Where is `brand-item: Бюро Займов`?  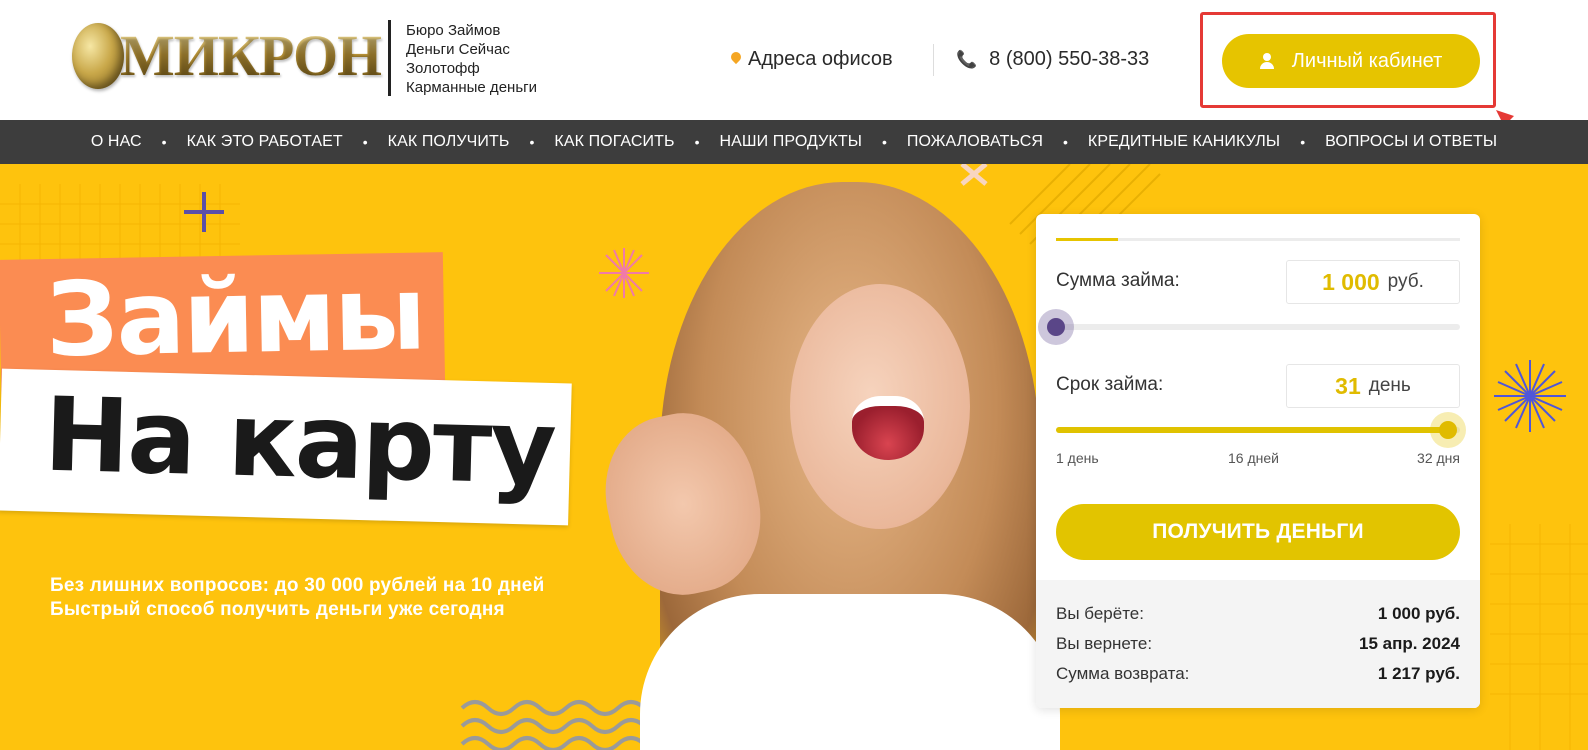 brand-item: Бюро Займов is located at coordinates (453, 30).